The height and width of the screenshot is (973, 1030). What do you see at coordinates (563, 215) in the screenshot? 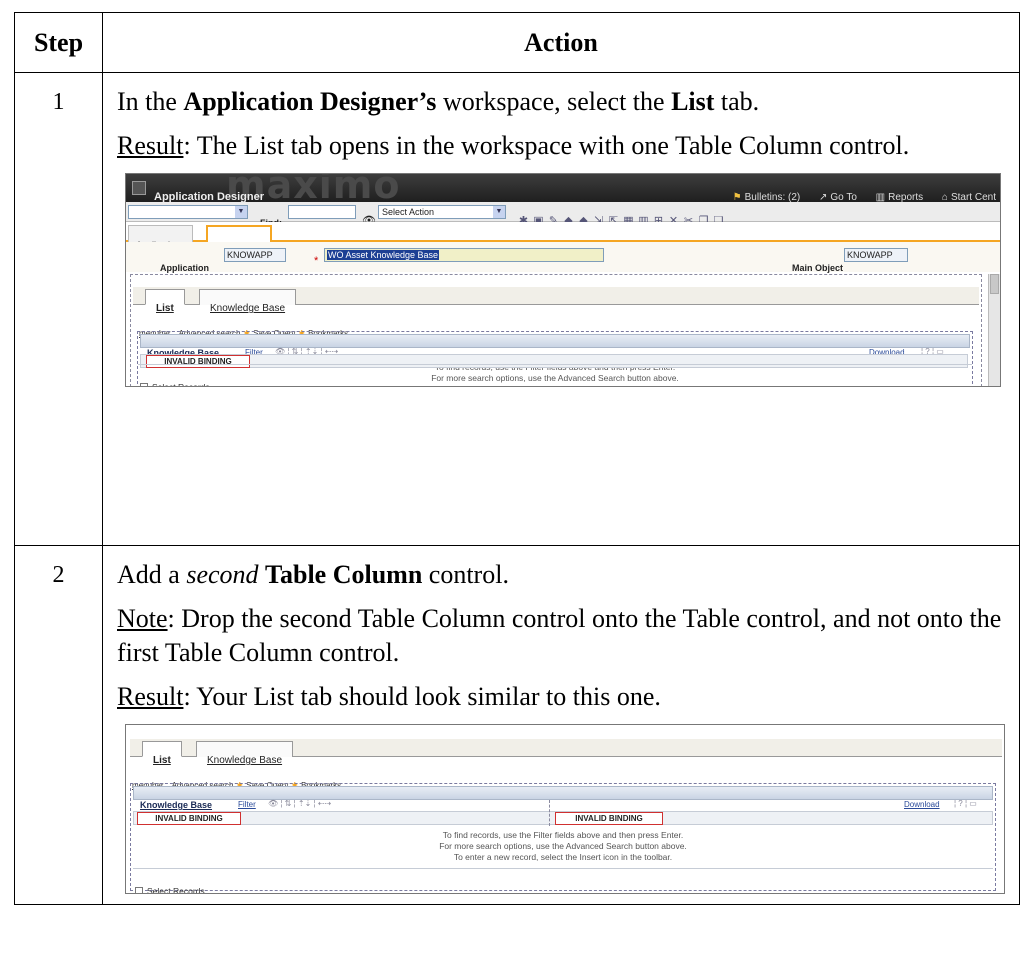
I see `toolbar: ▼ Find: 👁 Select Action▼ ✱▣✎◆◆⇲⇱▦▥⊞✕✂❐❏` at bounding box center [563, 215].